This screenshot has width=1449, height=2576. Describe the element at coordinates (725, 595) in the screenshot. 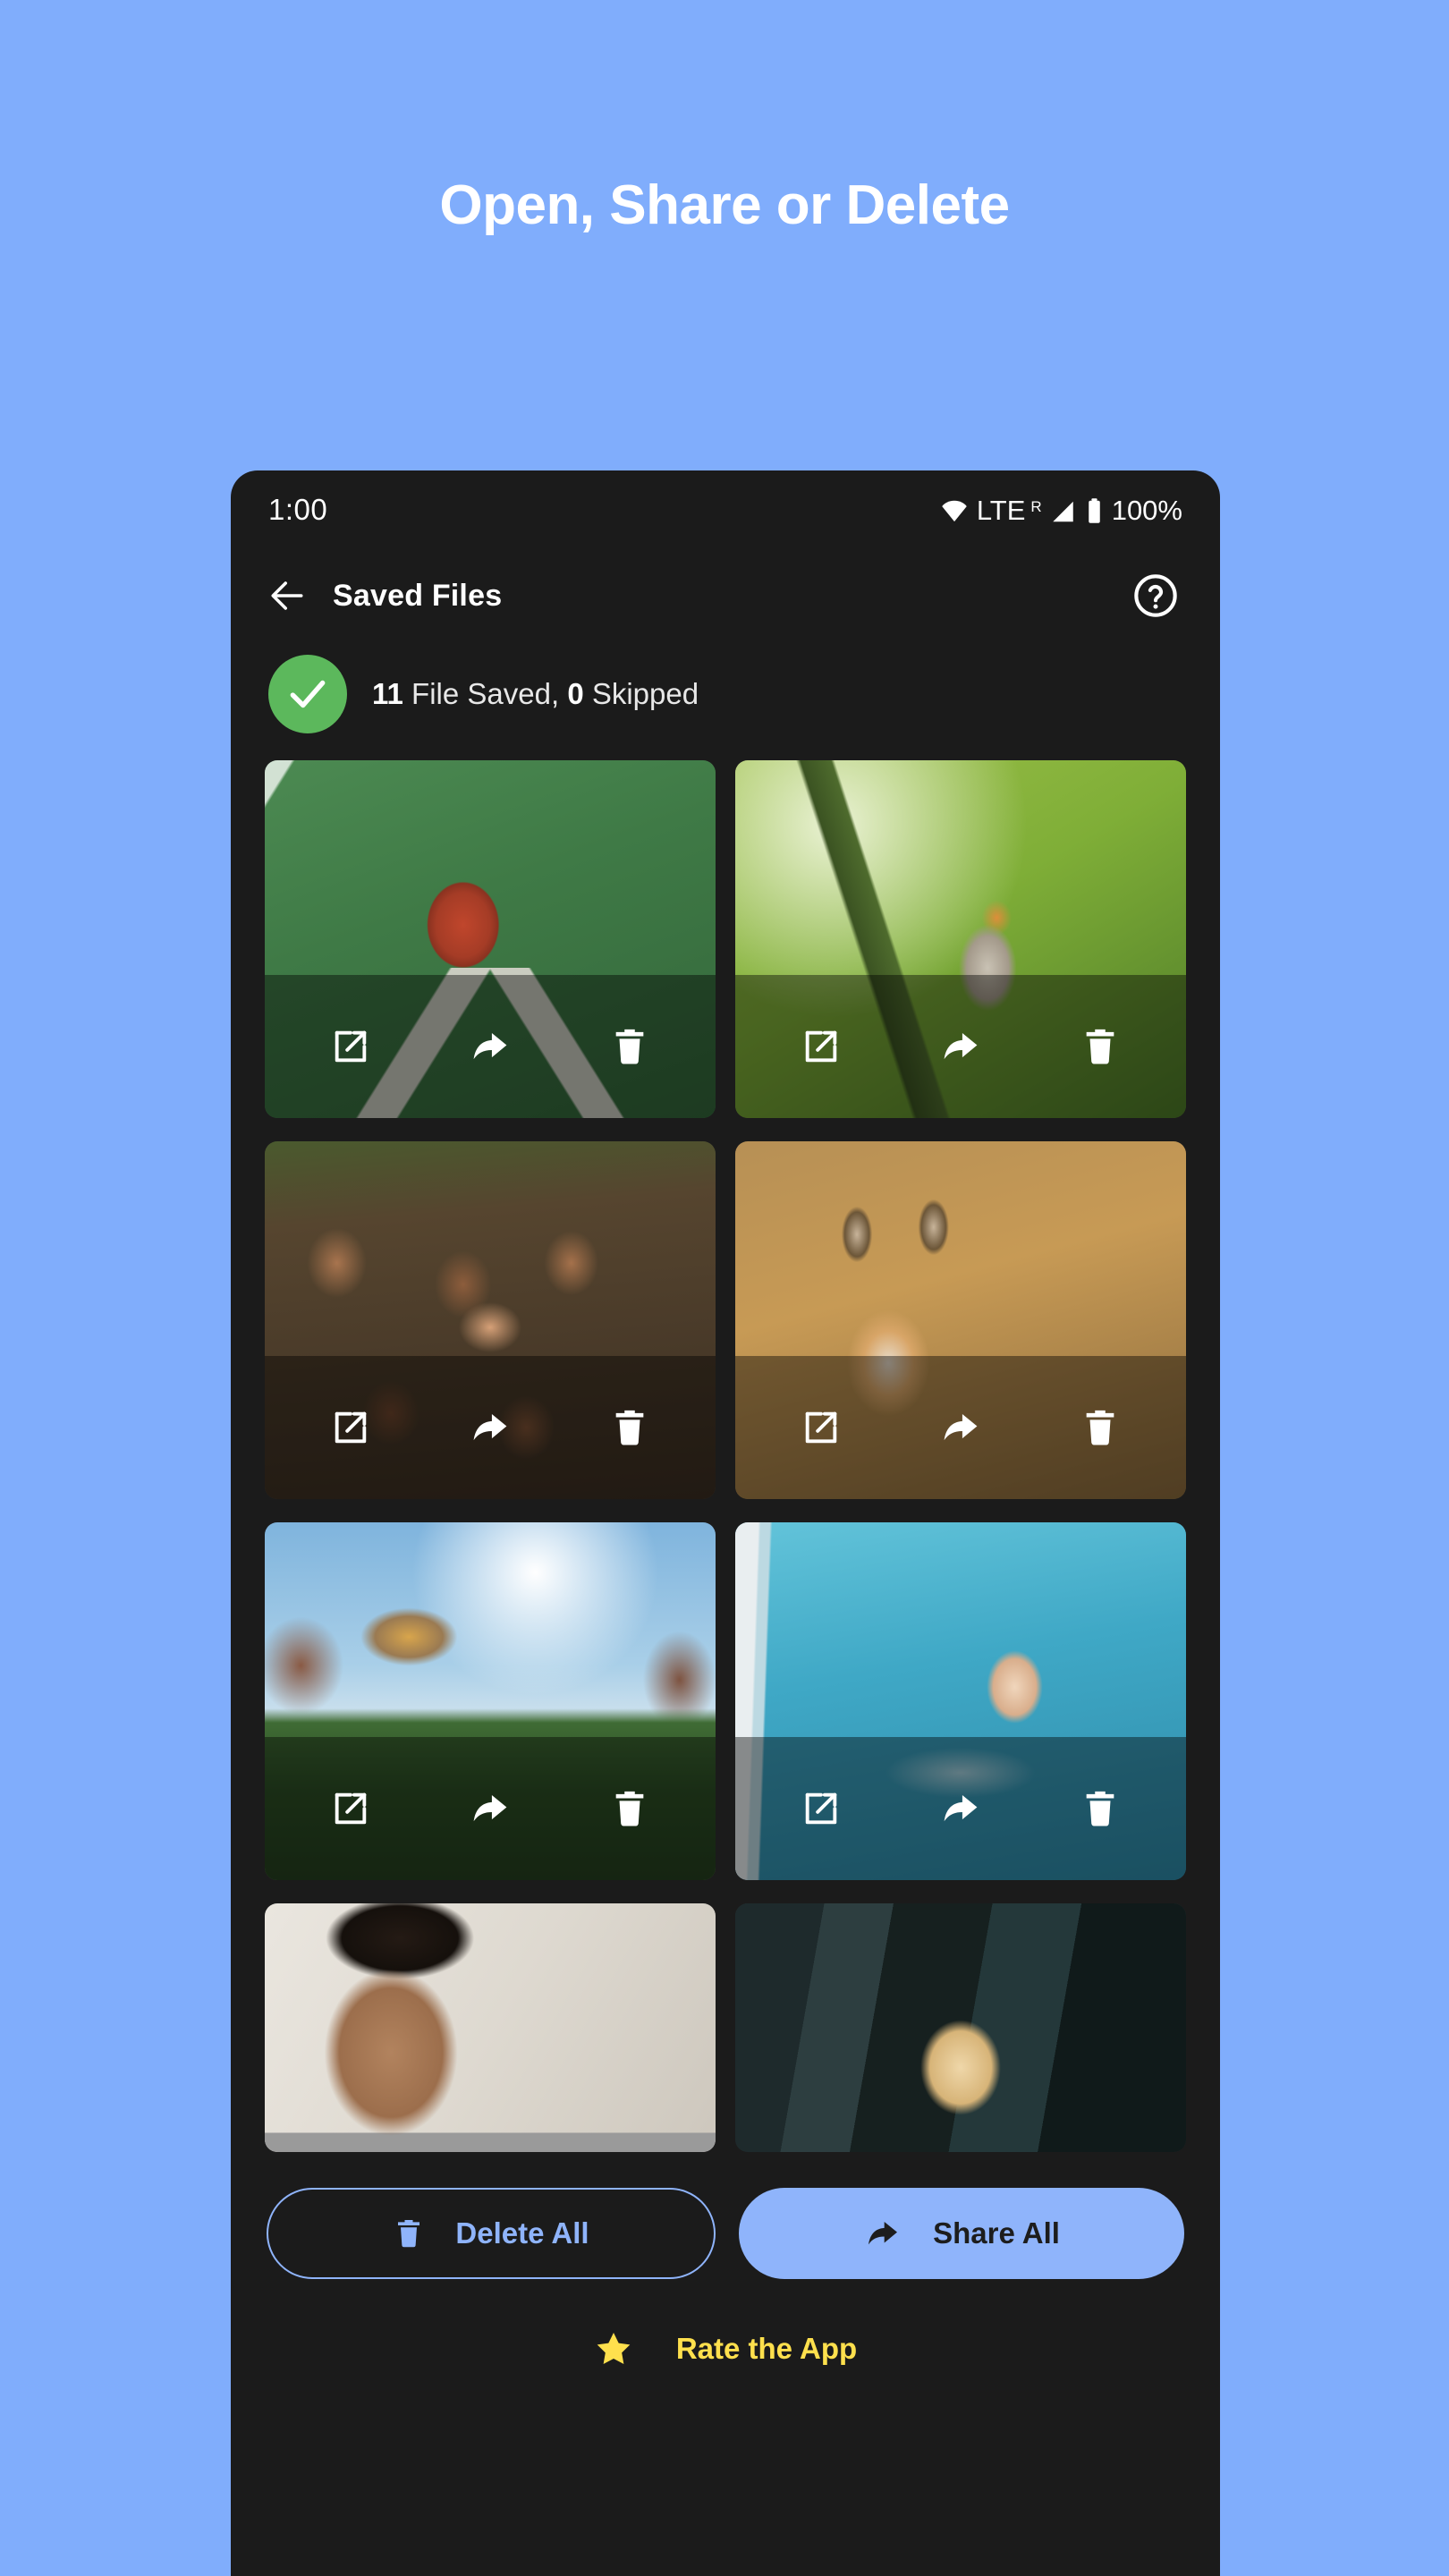

I see `app-bar: Saved Files` at that location.